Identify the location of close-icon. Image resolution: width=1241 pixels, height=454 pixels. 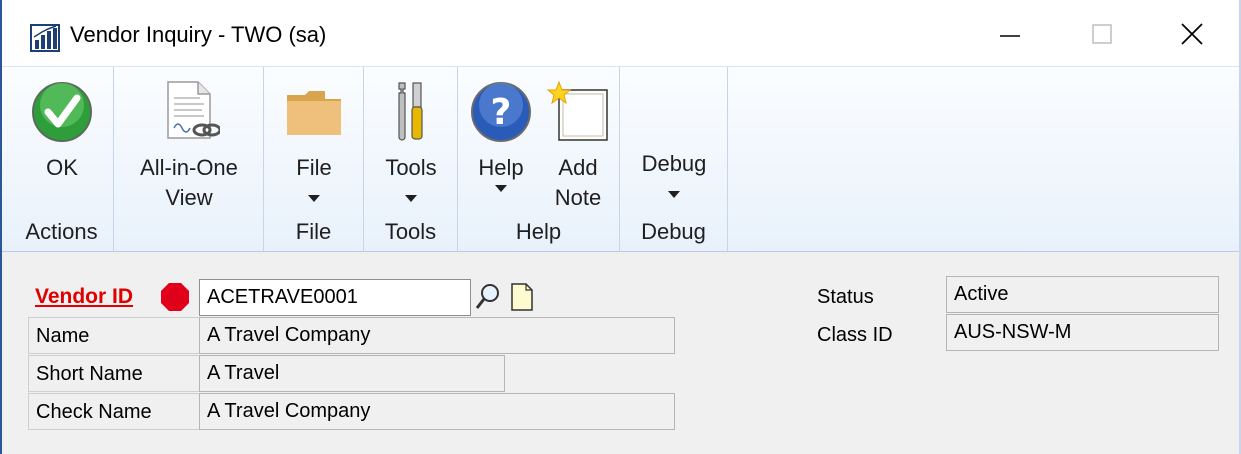
(1192, 34).